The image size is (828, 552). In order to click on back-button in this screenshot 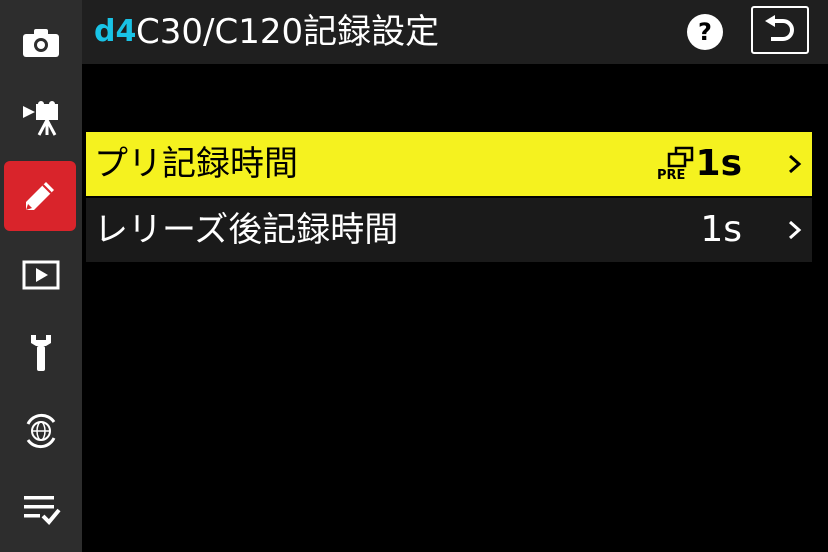, I will do `click(780, 30)`.